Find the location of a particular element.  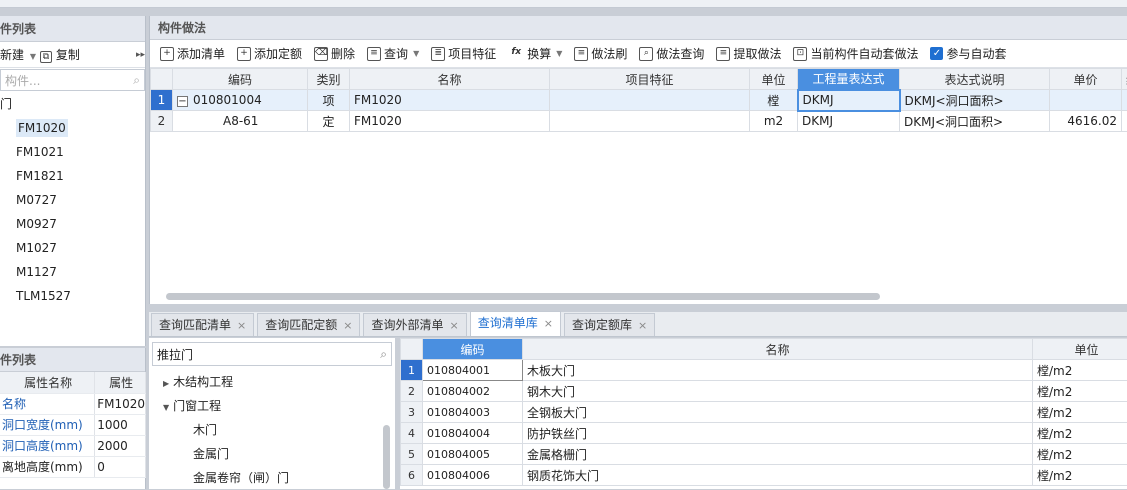

table-row: 3010804003全钢板大门樘/m2 is located at coordinates (764, 412).